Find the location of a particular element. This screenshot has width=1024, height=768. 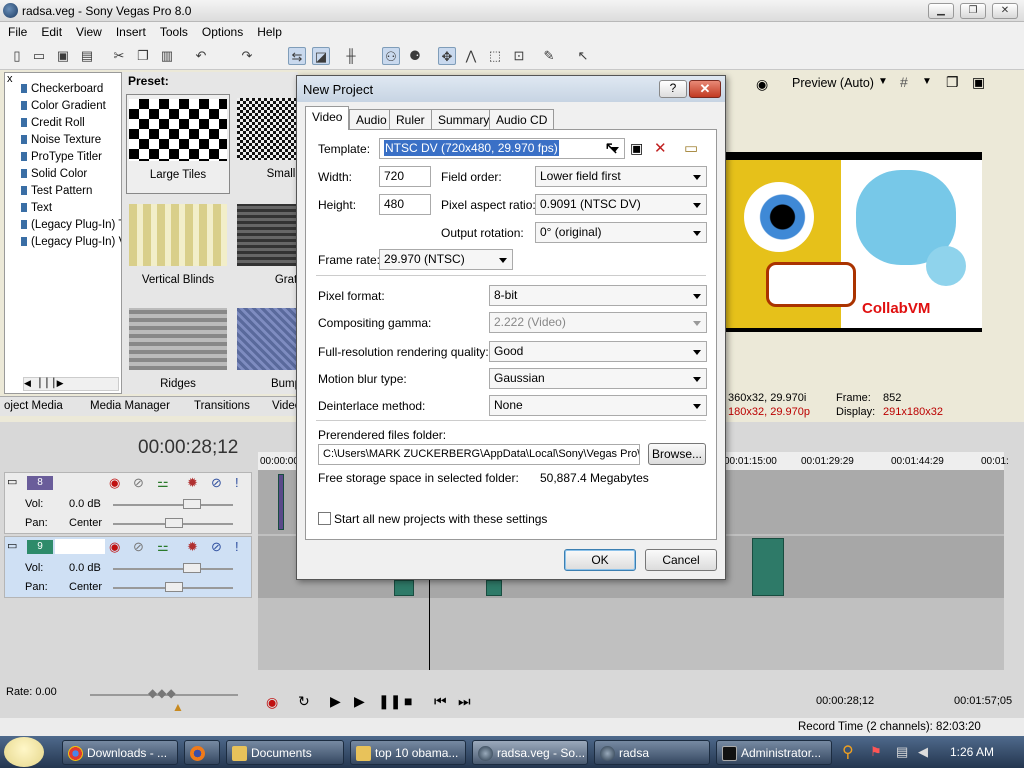

menu-view: View is located at coordinates (88, 30).